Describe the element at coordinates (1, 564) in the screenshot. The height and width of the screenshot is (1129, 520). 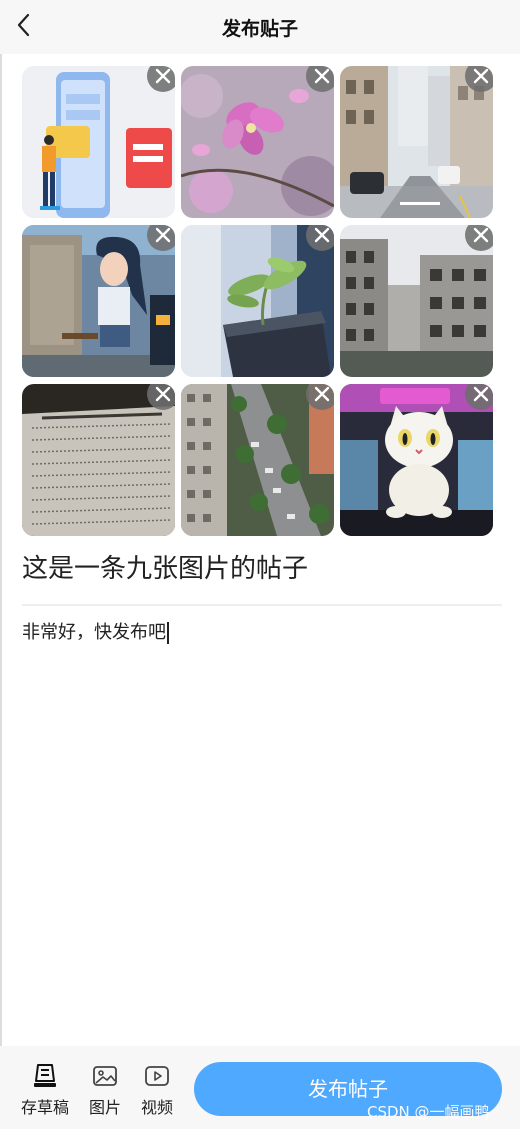
I see `frame-edge` at that location.